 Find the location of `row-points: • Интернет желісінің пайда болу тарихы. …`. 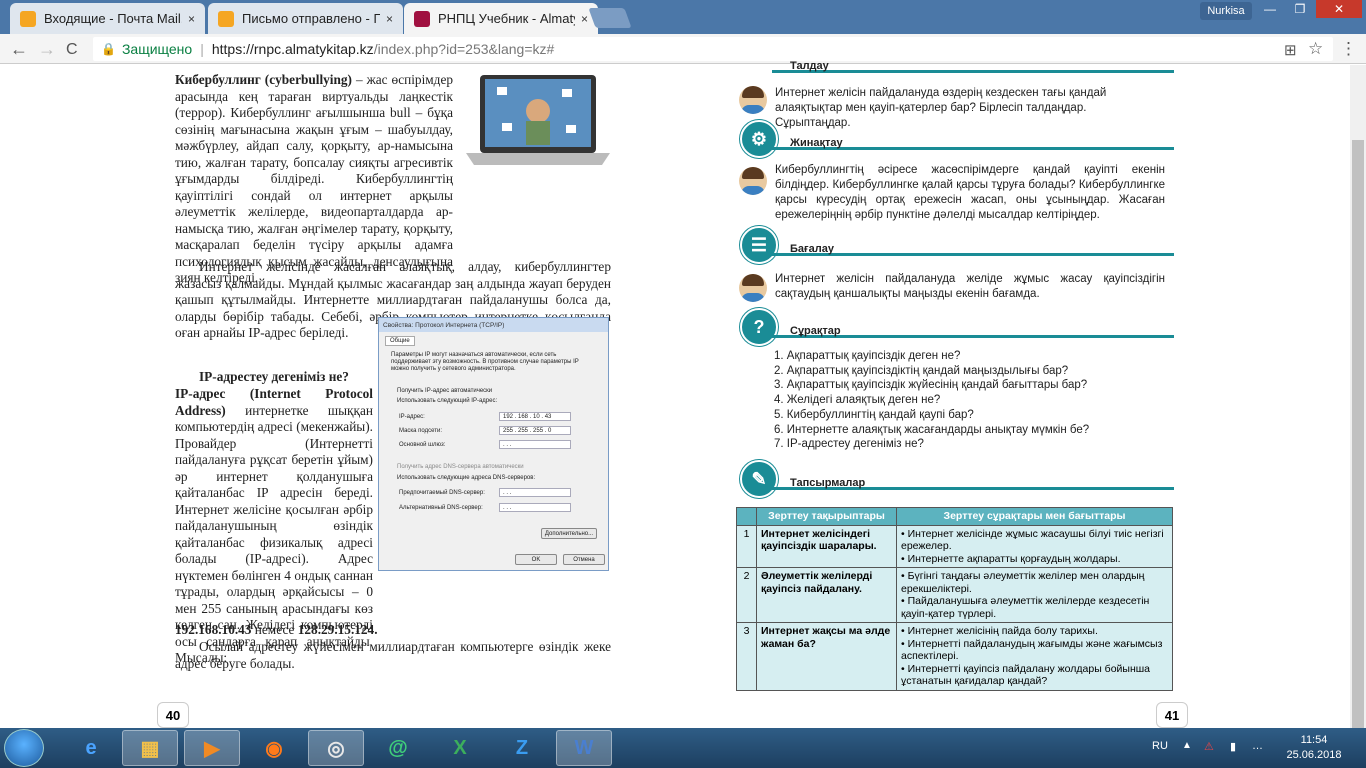

row-points: • Интернет желісінің пайда болу тарихы. … is located at coordinates (1034, 656).